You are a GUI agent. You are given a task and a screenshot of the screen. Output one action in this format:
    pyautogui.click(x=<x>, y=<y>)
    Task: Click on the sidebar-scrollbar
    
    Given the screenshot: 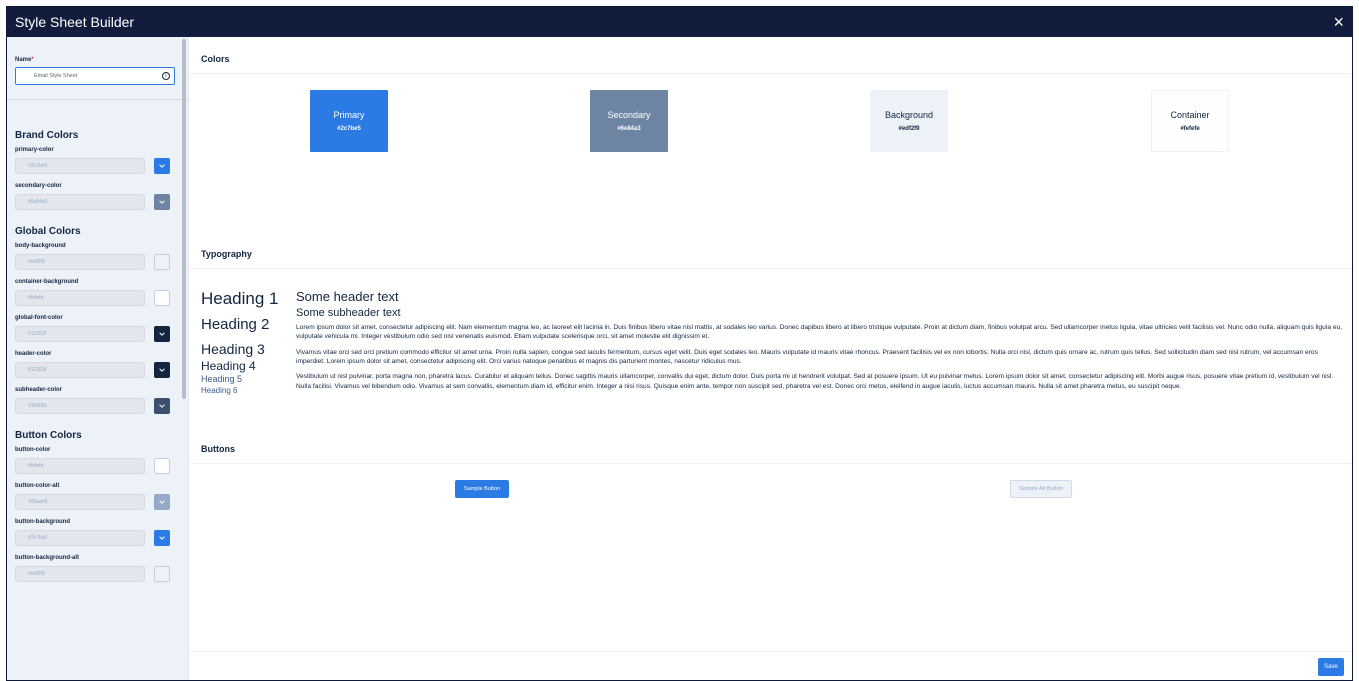 What is the action you would take?
    pyautogui.click(x=184, y=219)
    